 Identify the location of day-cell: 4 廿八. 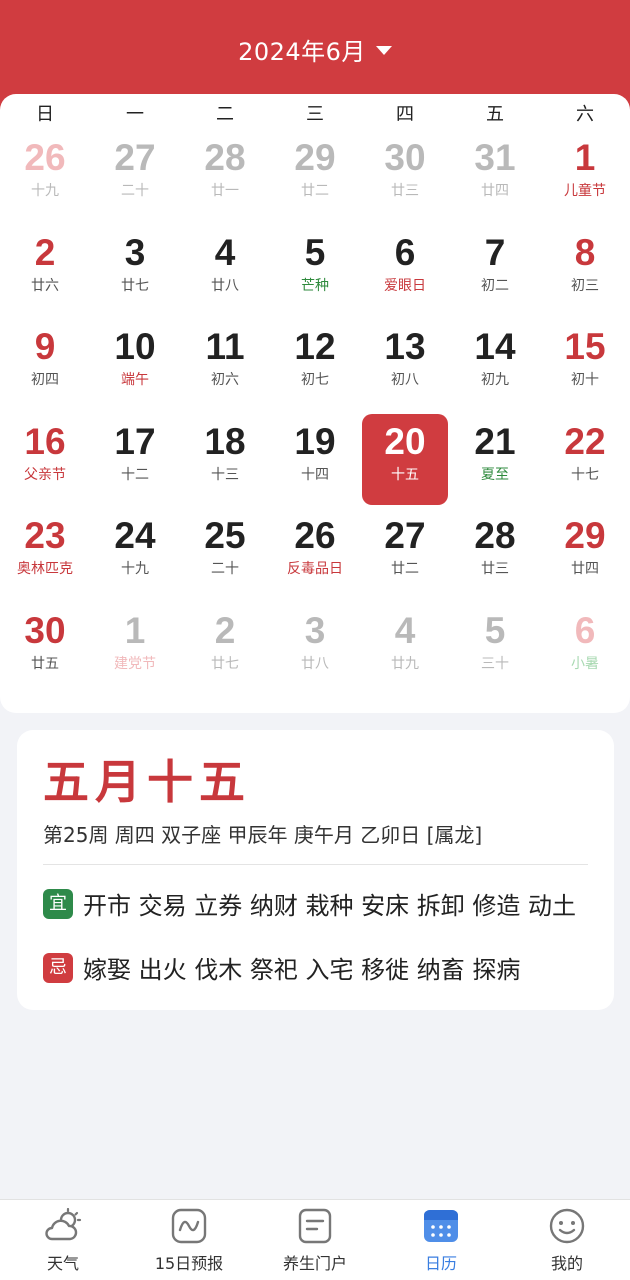
(225, 278).